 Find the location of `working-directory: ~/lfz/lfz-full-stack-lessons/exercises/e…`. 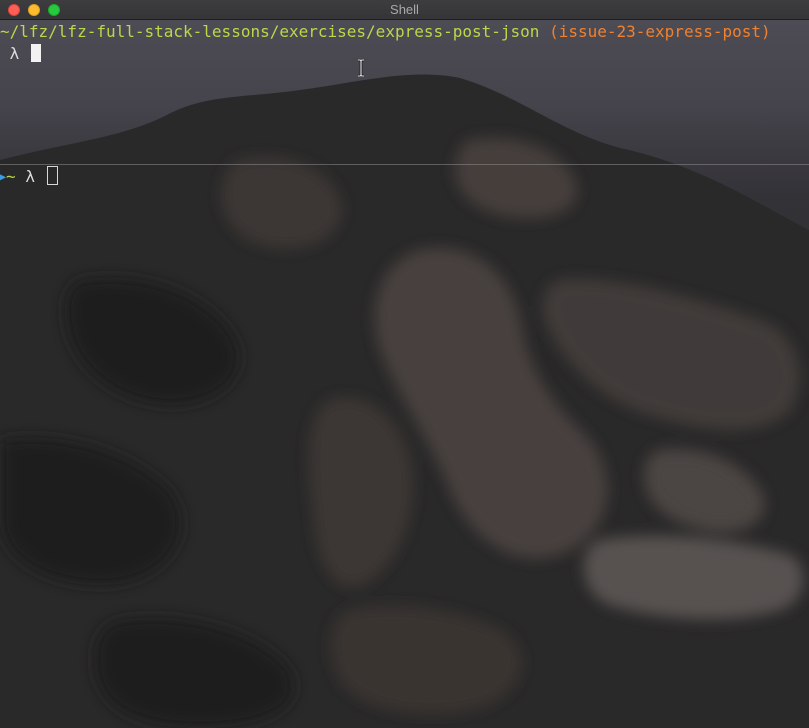

working-directory: ~/lfz/lfz-full-stack-lessons/exercises/e… is located at coordinates (270, 31).